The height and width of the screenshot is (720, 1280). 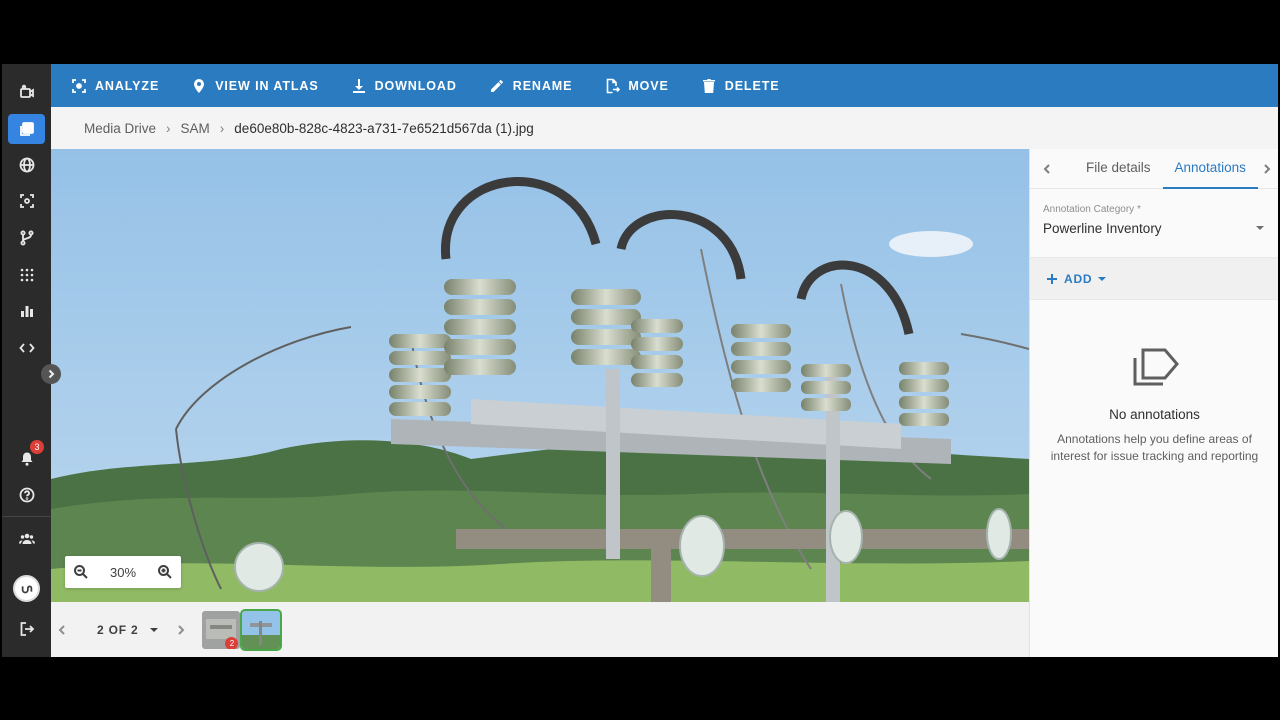 I want to click on rail-expand-button, so click(x=51, y=374).